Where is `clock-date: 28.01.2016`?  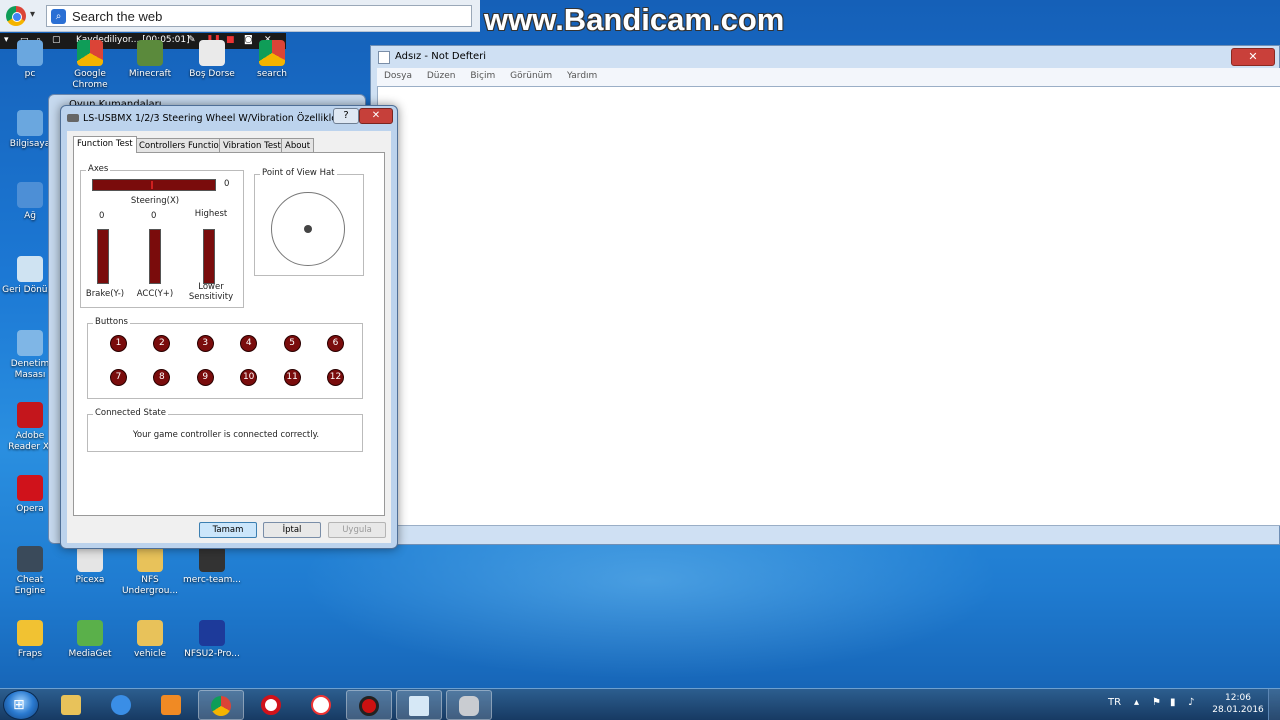
clock-date: 28.01.2016 is located at coordinates (1238, 710).